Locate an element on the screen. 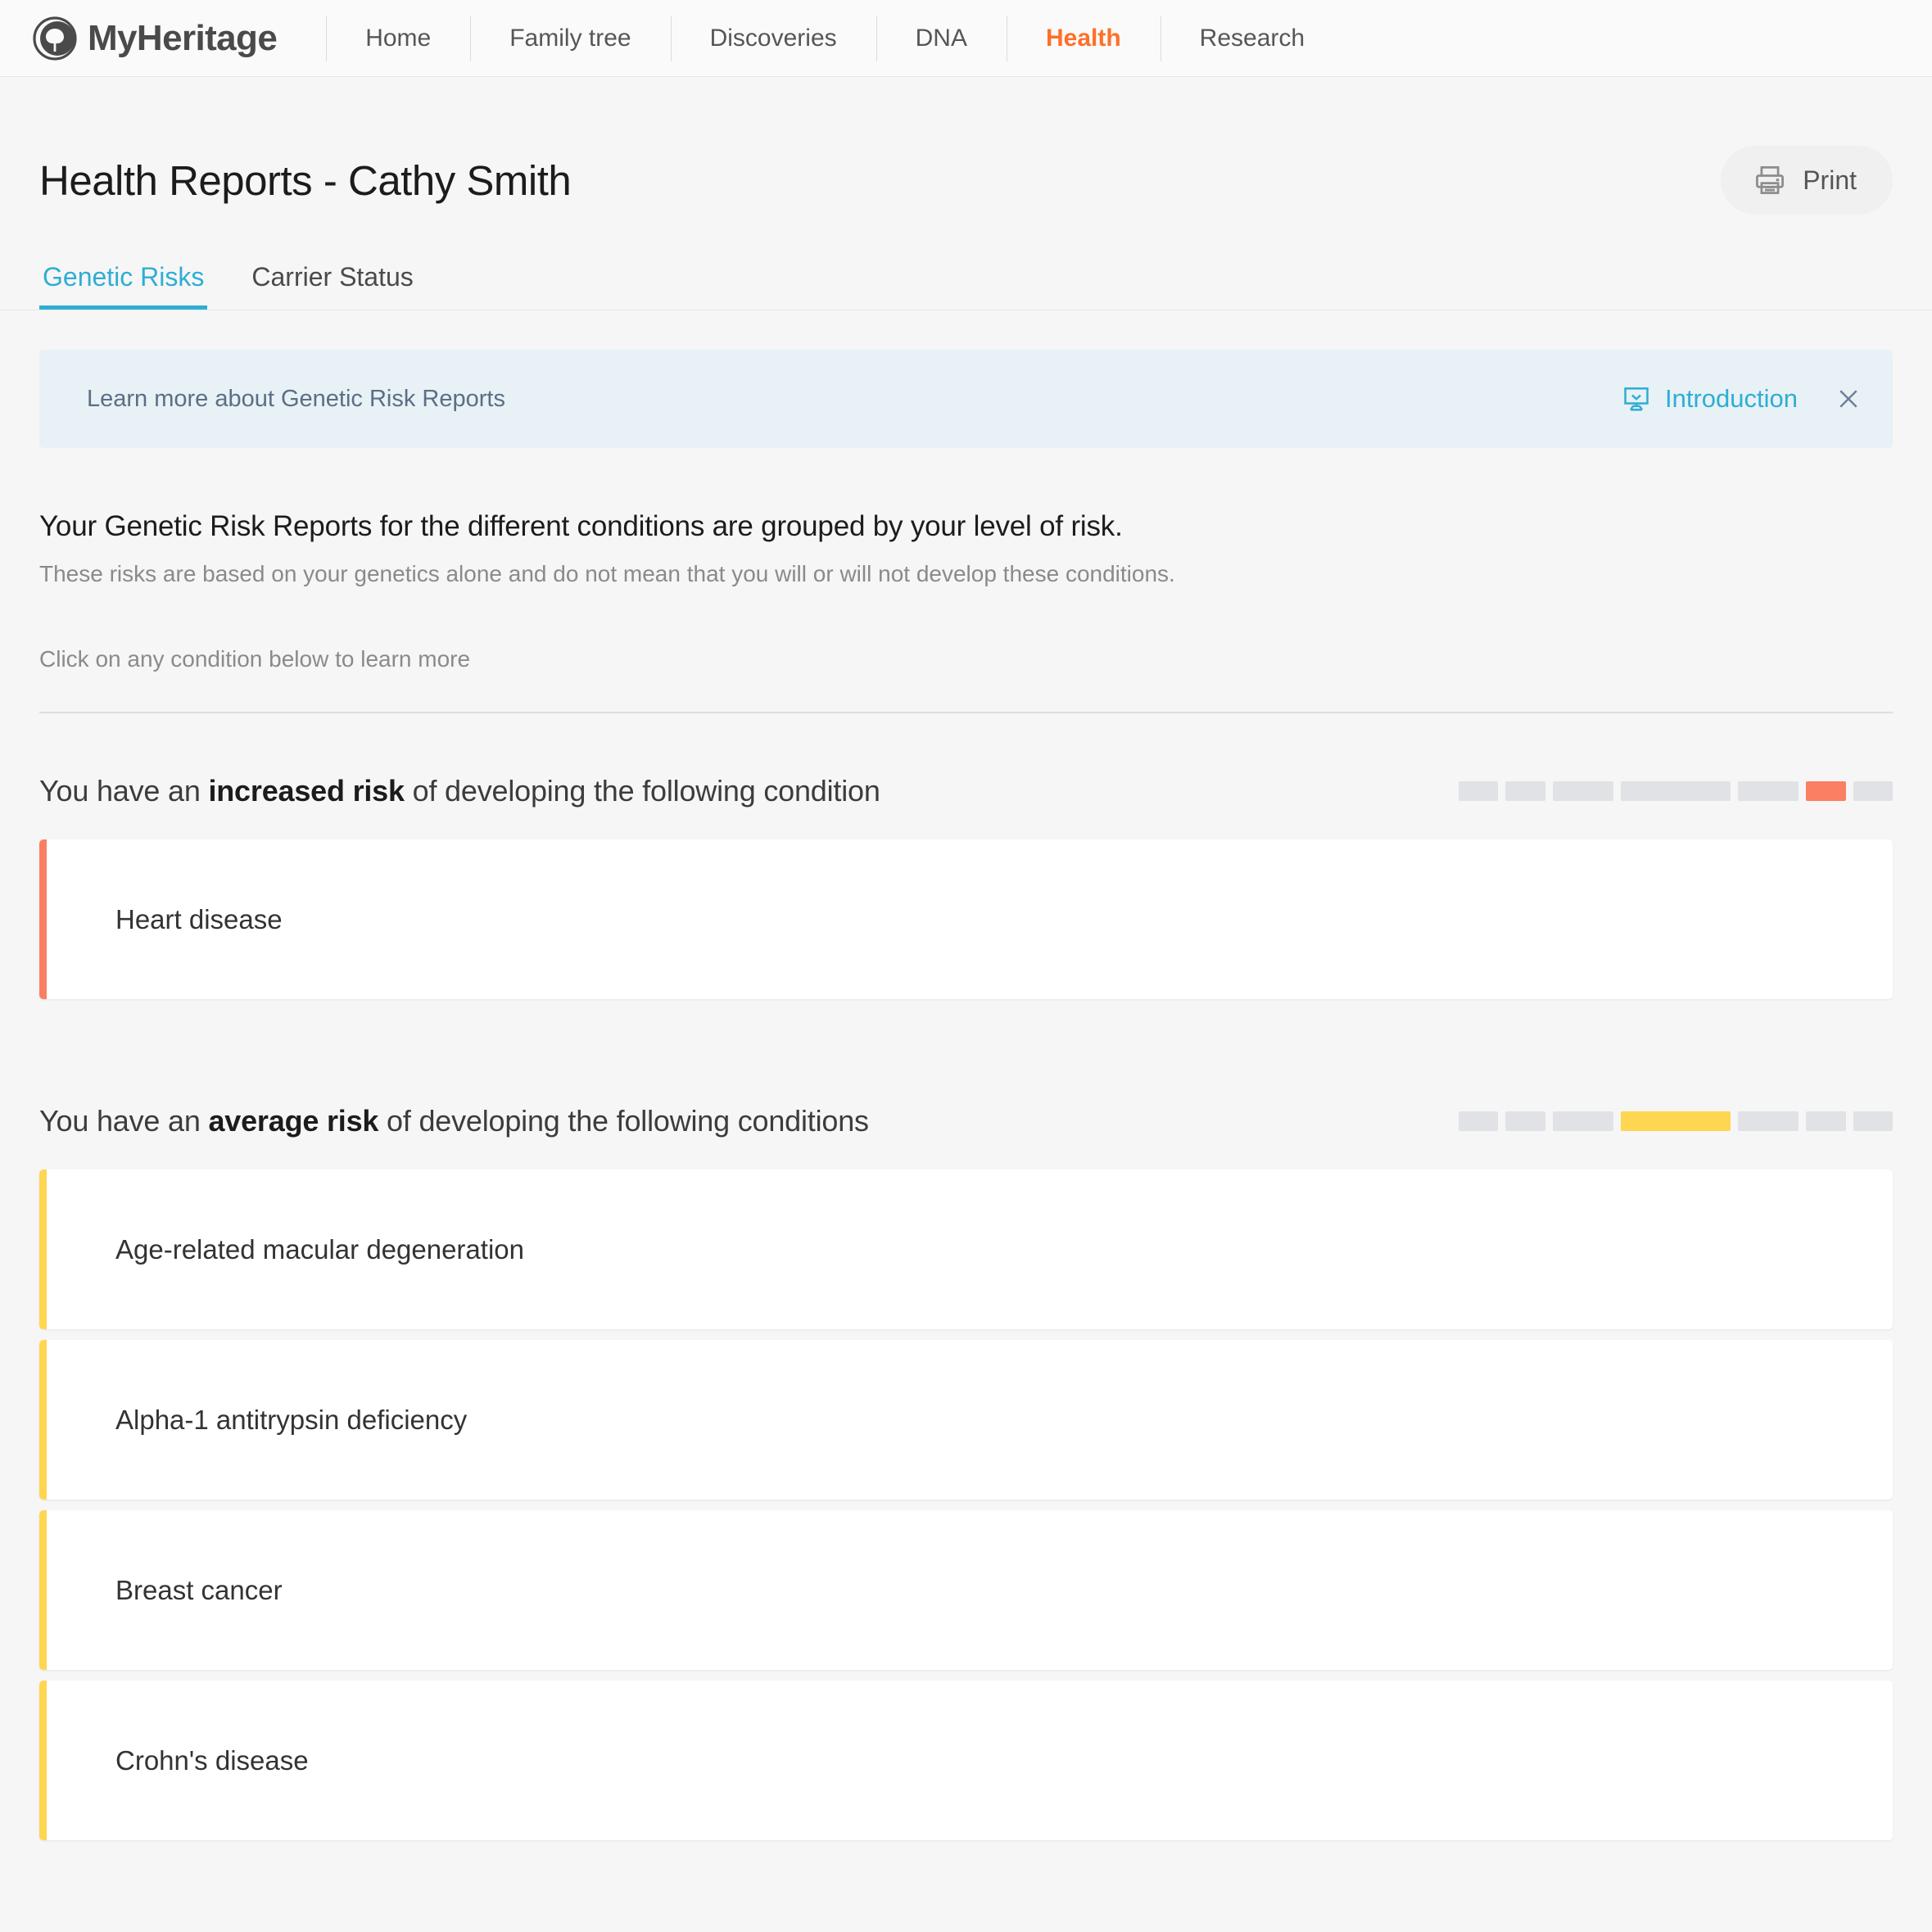 Image resolution: width=1932 pixels, height=1932 pixels. nav-item-home: Home is located at coordinates (398, 39).